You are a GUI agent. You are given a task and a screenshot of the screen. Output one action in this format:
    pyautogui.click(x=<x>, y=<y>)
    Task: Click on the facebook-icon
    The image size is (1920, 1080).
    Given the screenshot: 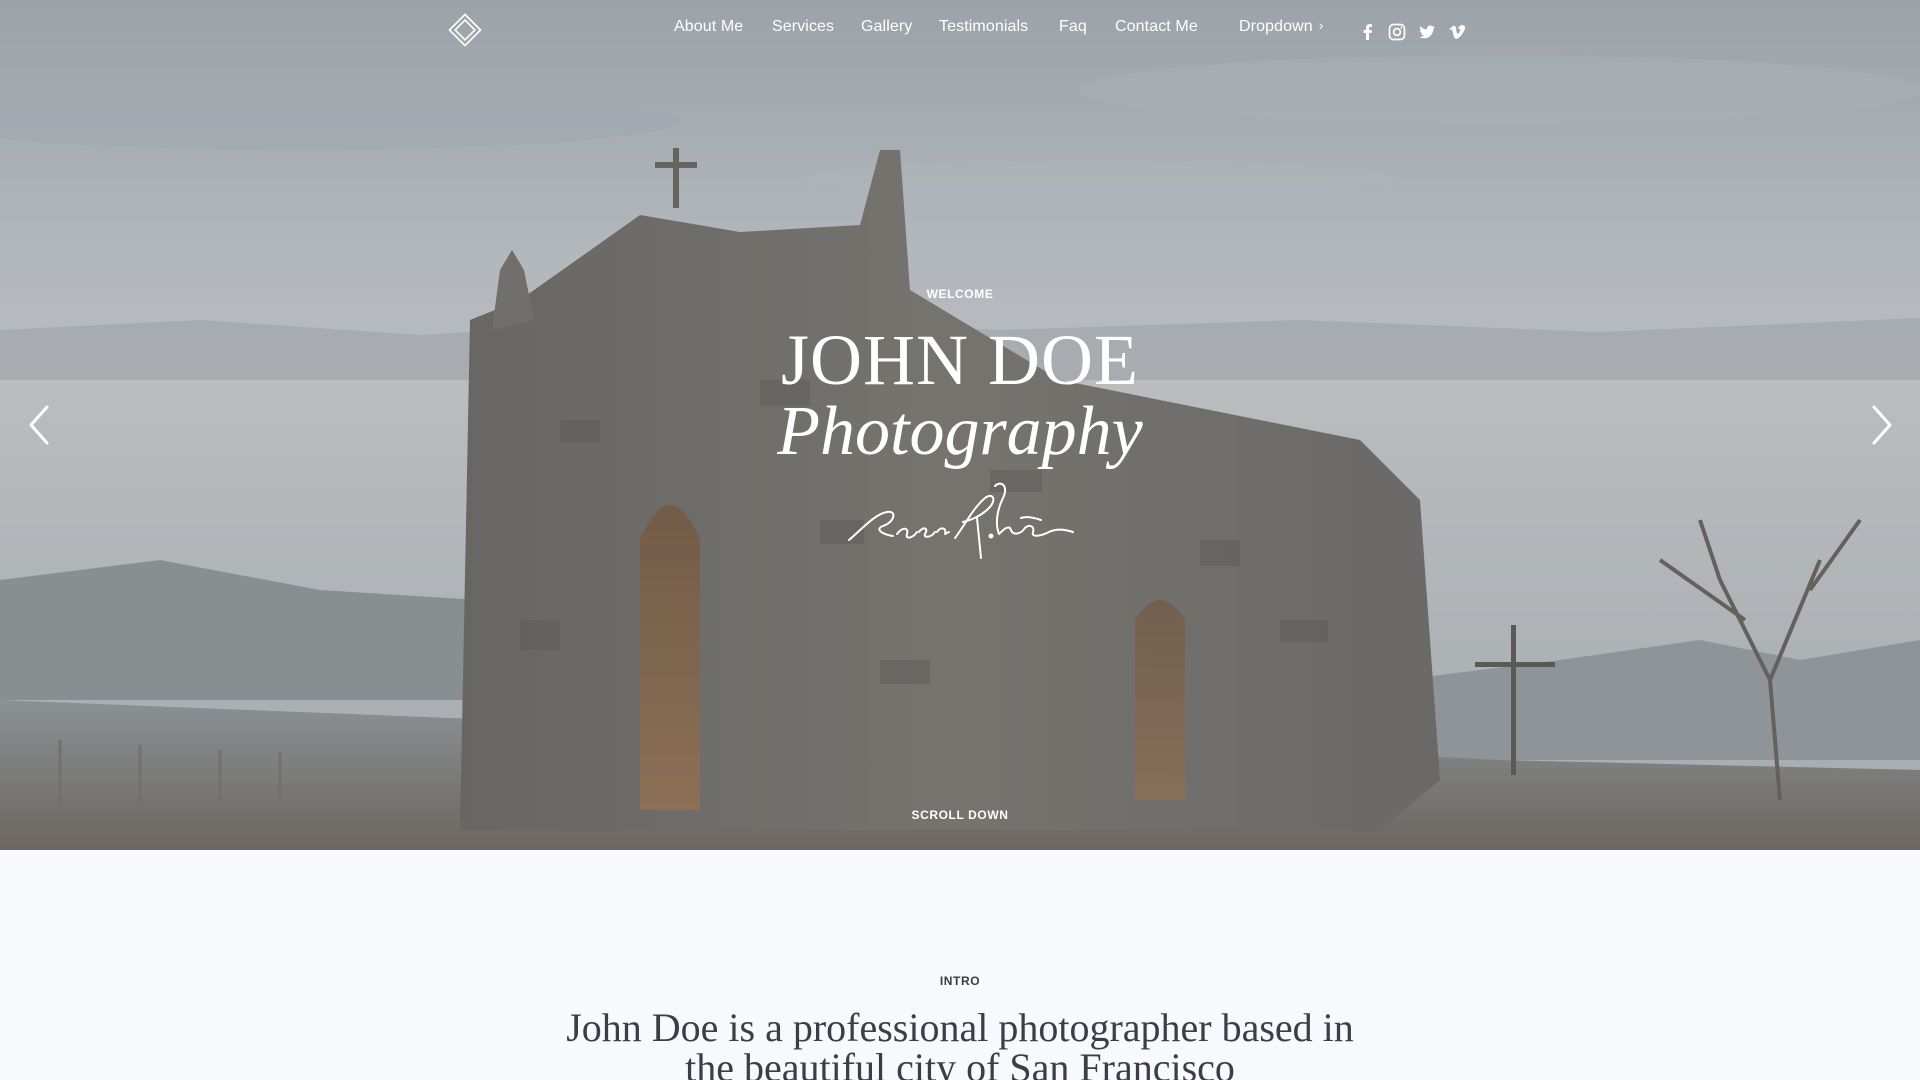 What is the action you would take?
    pyautogui.click(x=1368, y=32)
    